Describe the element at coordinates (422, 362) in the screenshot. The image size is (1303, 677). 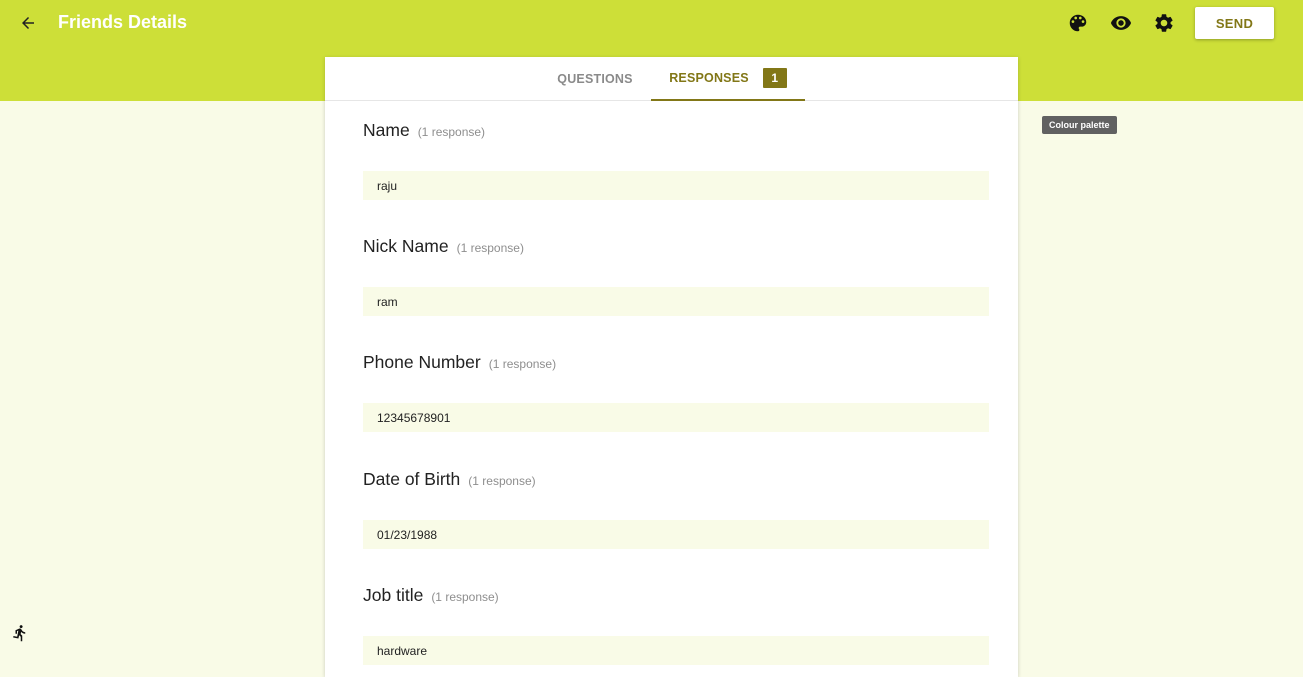
I see `question-label: Phone Number` at that location.